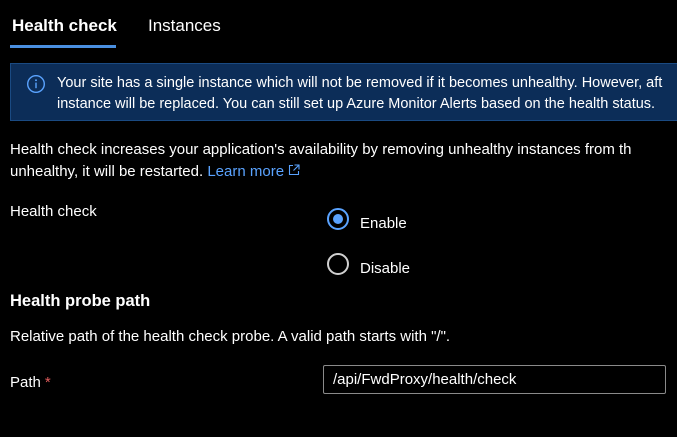 The width and height of the screenshot is (677, 437). What do you see at coordinates (80, 301) in the screenshot?
I see `section-title-health-probe-path: Health probe path` at bounding box center [80, 301].